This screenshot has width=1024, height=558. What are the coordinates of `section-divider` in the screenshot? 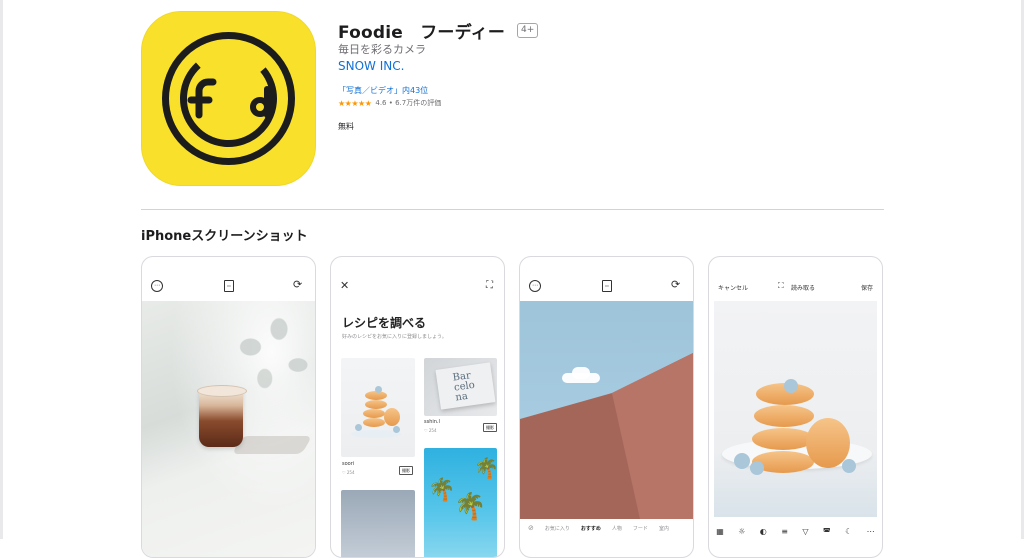 It's located at (512, 209).